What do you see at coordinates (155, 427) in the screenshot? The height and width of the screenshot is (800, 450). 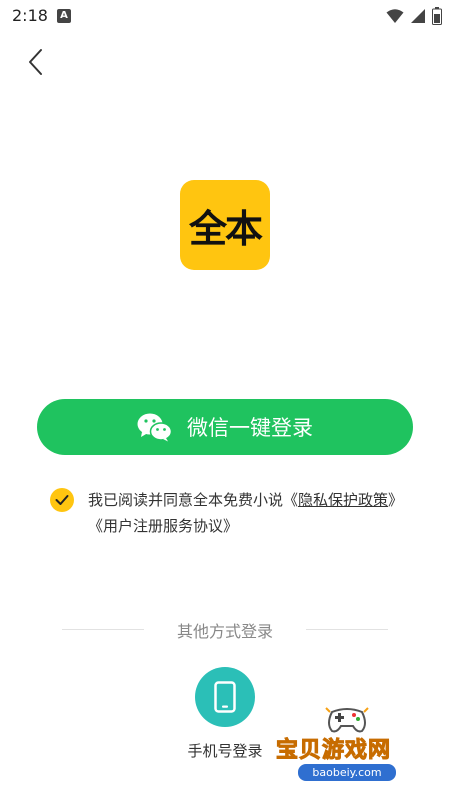 I see `wechat-icon` at bounding box center [155, 427].